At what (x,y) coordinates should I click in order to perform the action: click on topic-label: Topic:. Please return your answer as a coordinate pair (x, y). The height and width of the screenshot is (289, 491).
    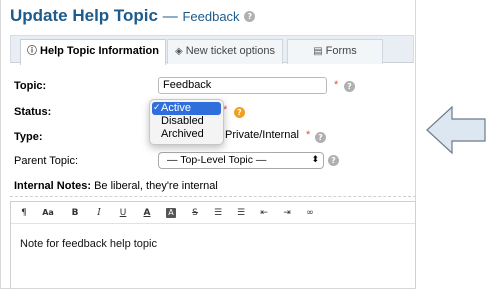
    Looking at the image, I should click on (30, 86).